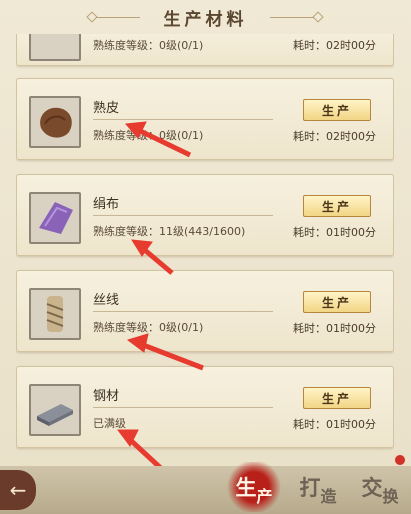  What do you see at coordinates (106, 108) in the screenshot?
I see `material-name: 熟皮` at bounding box center [106, 108].